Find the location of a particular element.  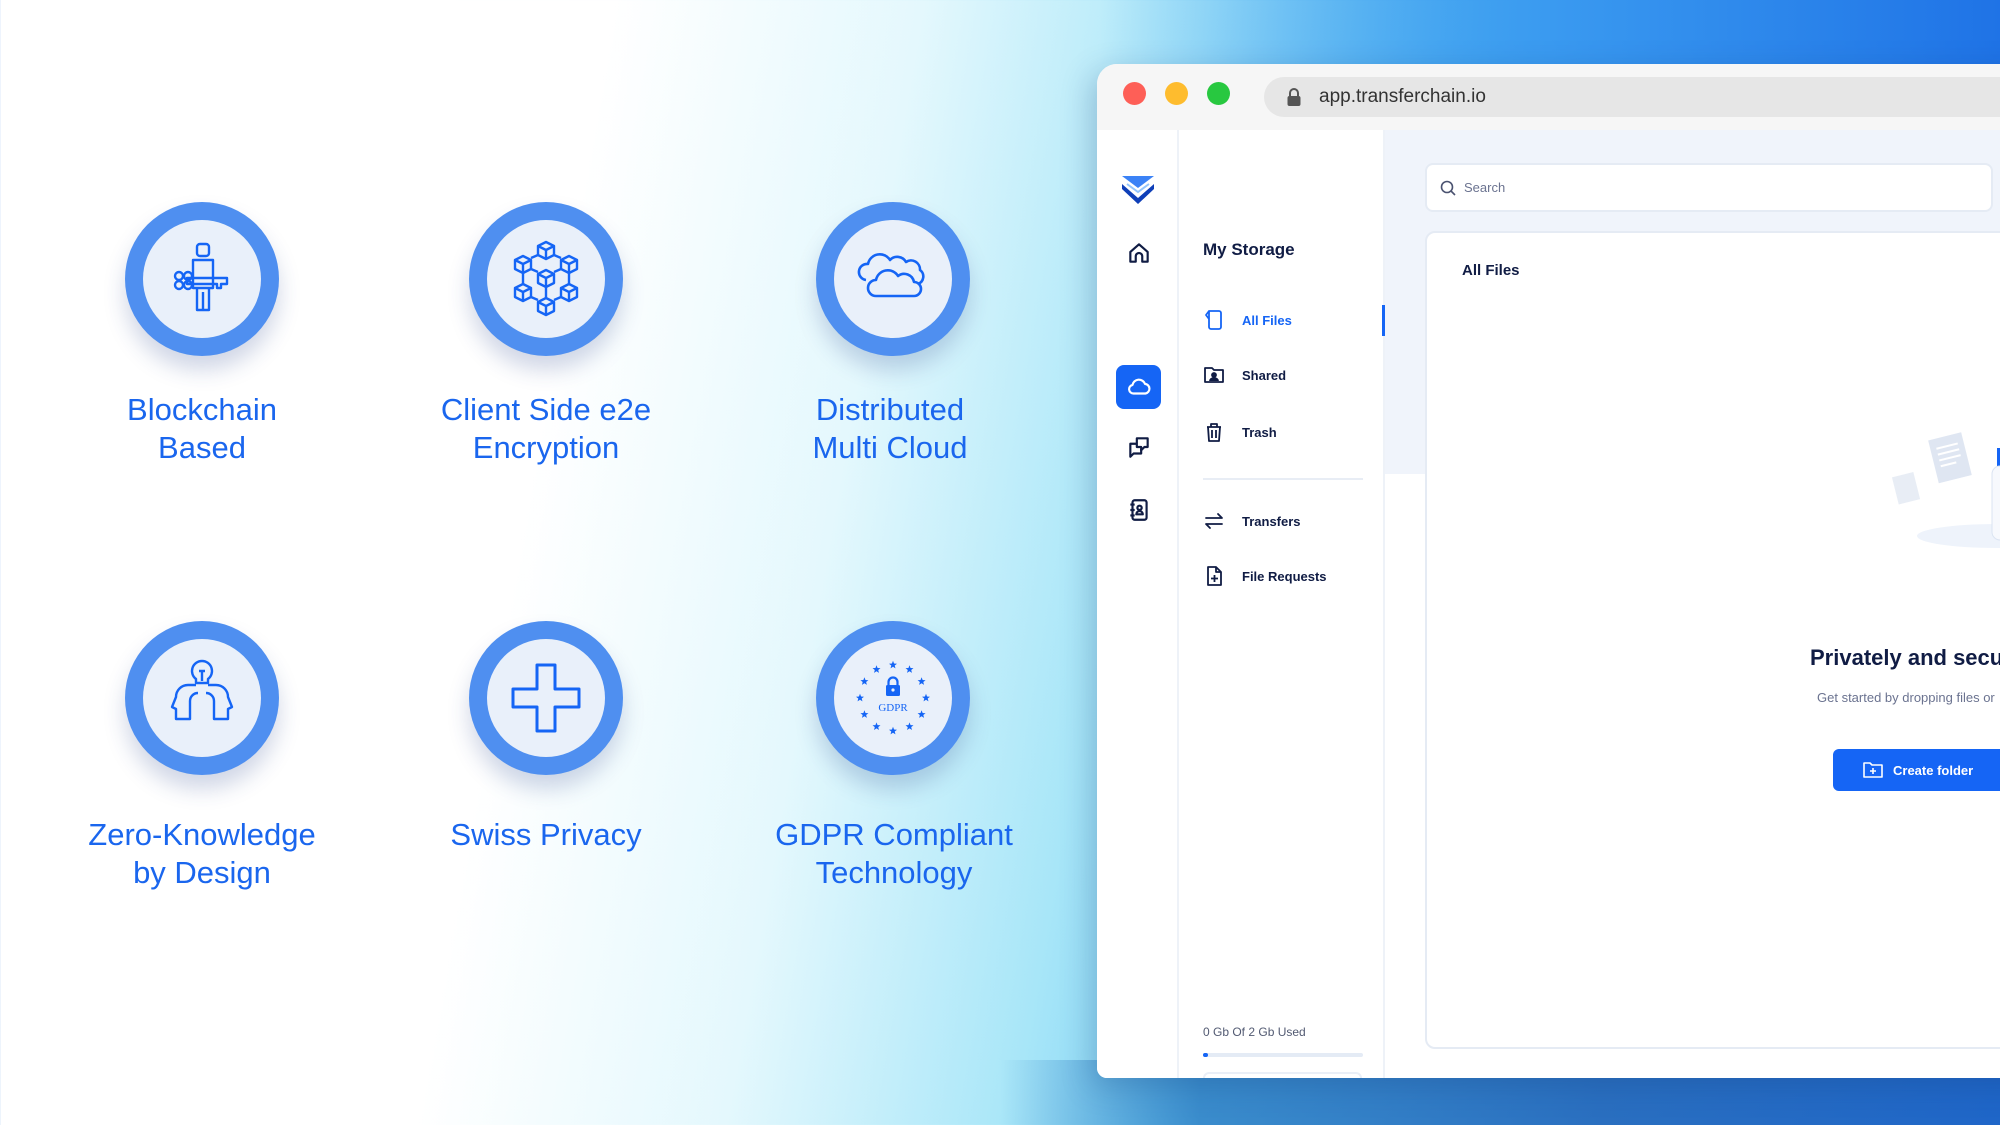

sidebar-item-label: Transfers is located at coordinates (1271, 521).